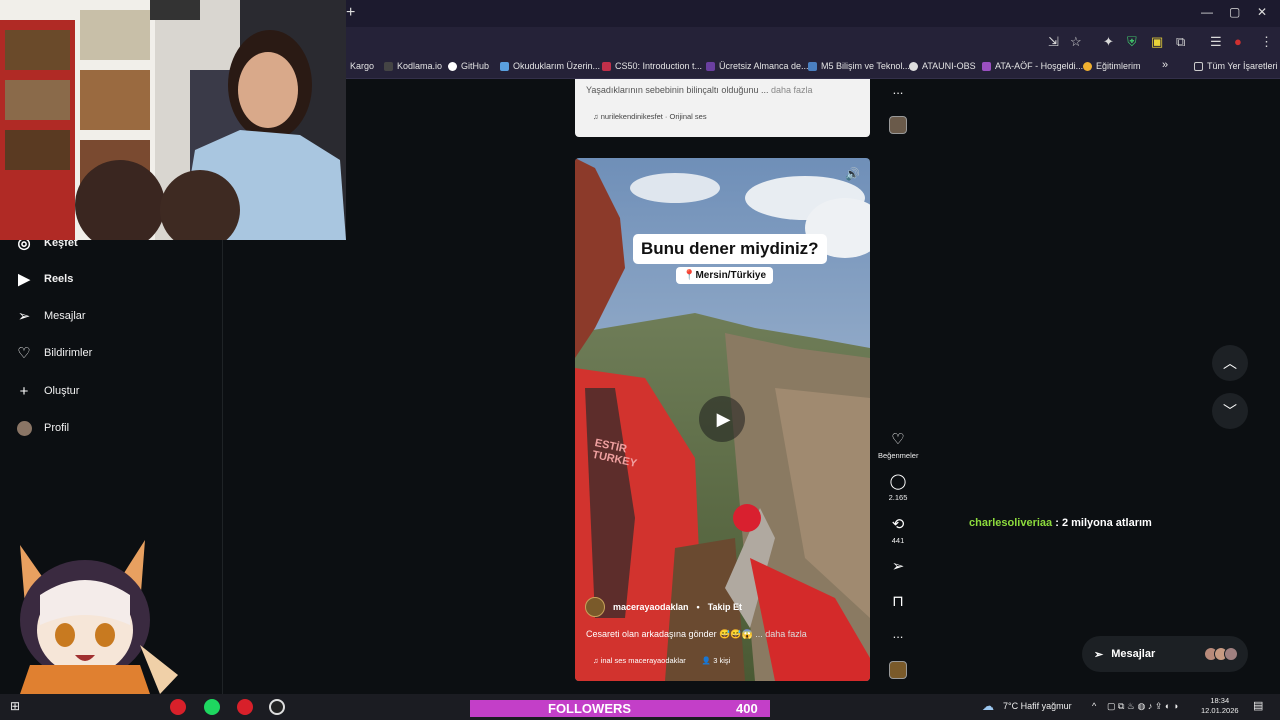 The image size is (1280, 720). I want to click on bookmark-kodlama: Kodlama.io, so click(413, 66).